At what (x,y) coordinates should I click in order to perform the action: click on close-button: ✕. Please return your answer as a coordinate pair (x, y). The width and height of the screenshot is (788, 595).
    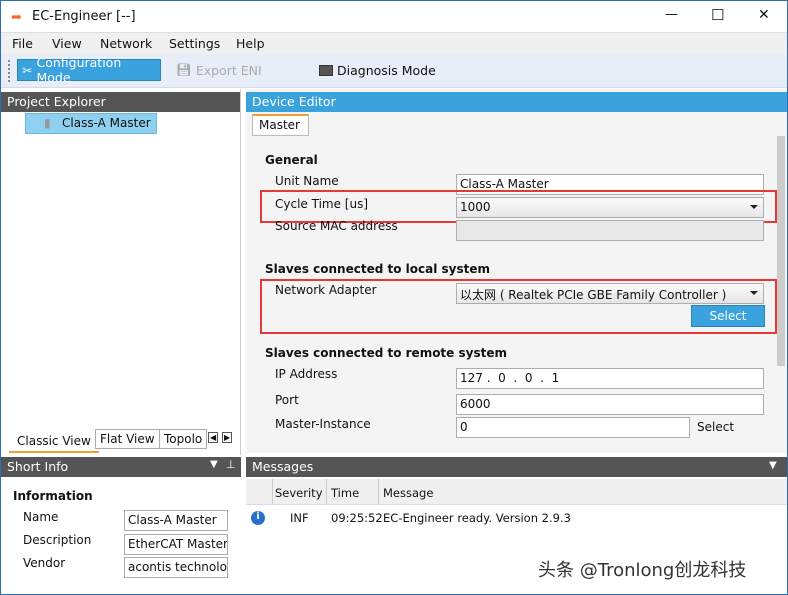
    Looking at the image, I should click on (764, 15).